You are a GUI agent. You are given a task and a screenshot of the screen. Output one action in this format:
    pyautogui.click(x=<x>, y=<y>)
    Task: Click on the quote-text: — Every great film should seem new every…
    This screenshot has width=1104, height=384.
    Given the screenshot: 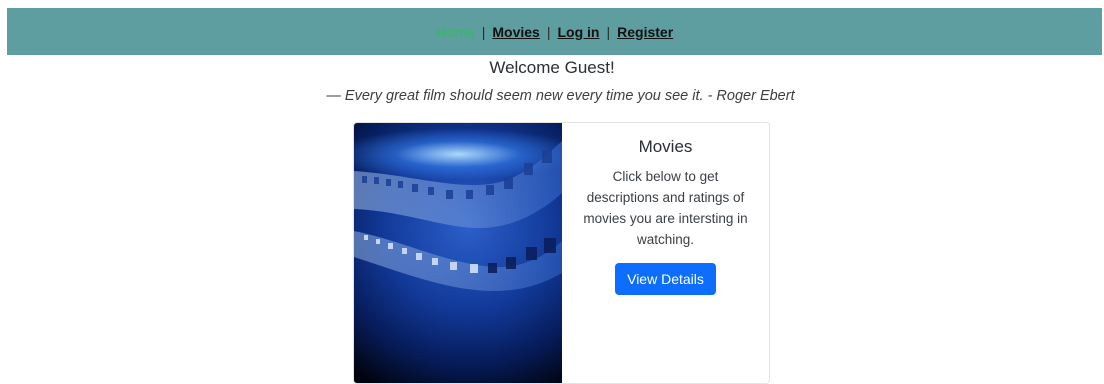 What is the action you would take?
    pyautogui.click(x=560, y=96)
    